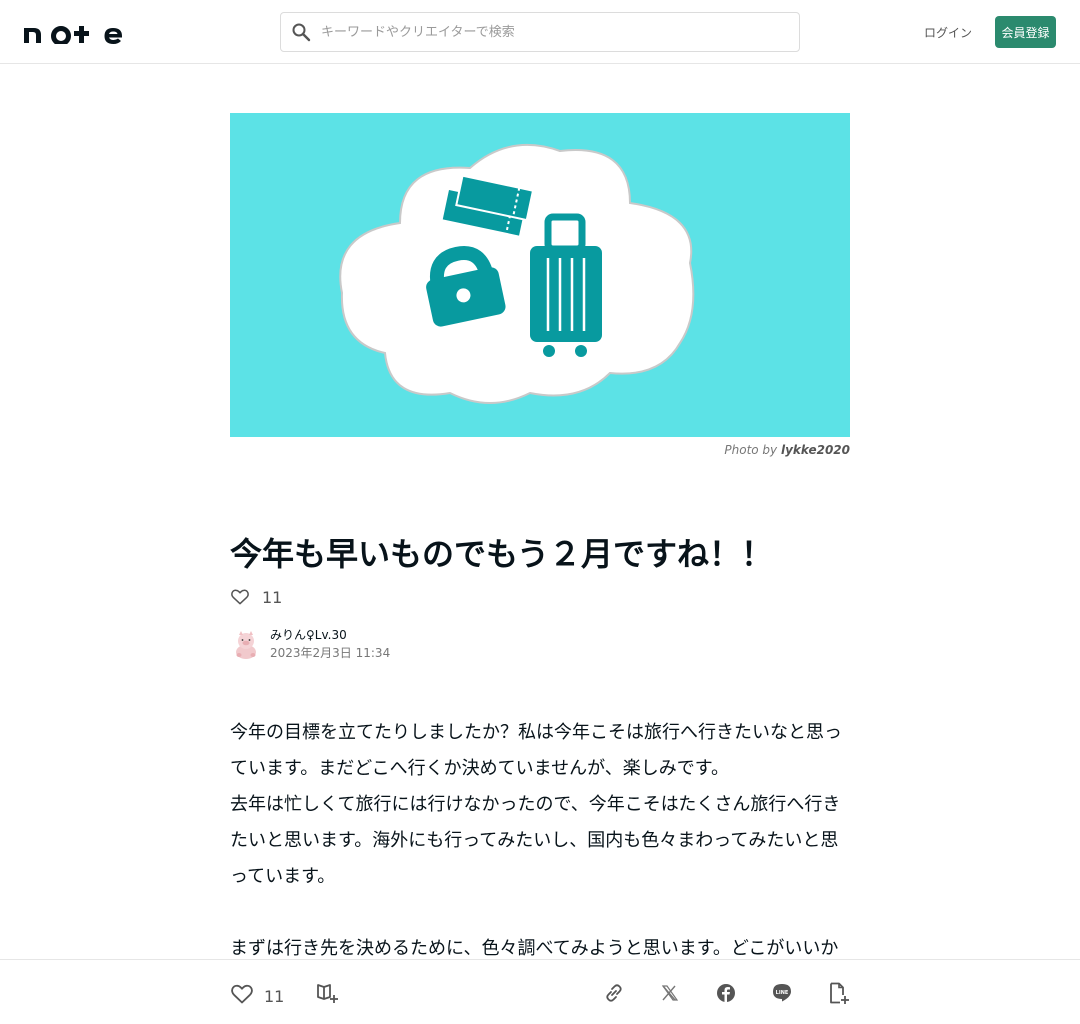 This screenshot has width=1080, height=1024. I want to click on article-likes: 11, so click(256, 597).